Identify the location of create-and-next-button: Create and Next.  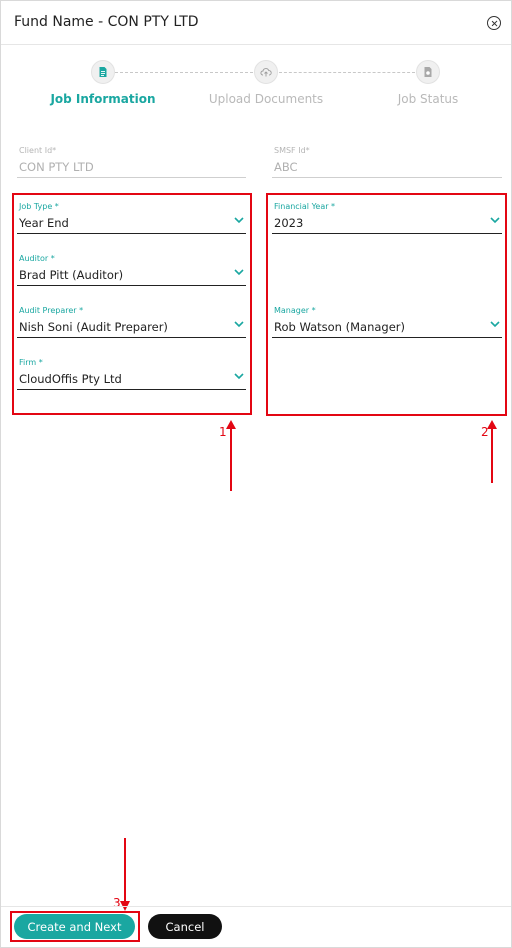
(74, 926).